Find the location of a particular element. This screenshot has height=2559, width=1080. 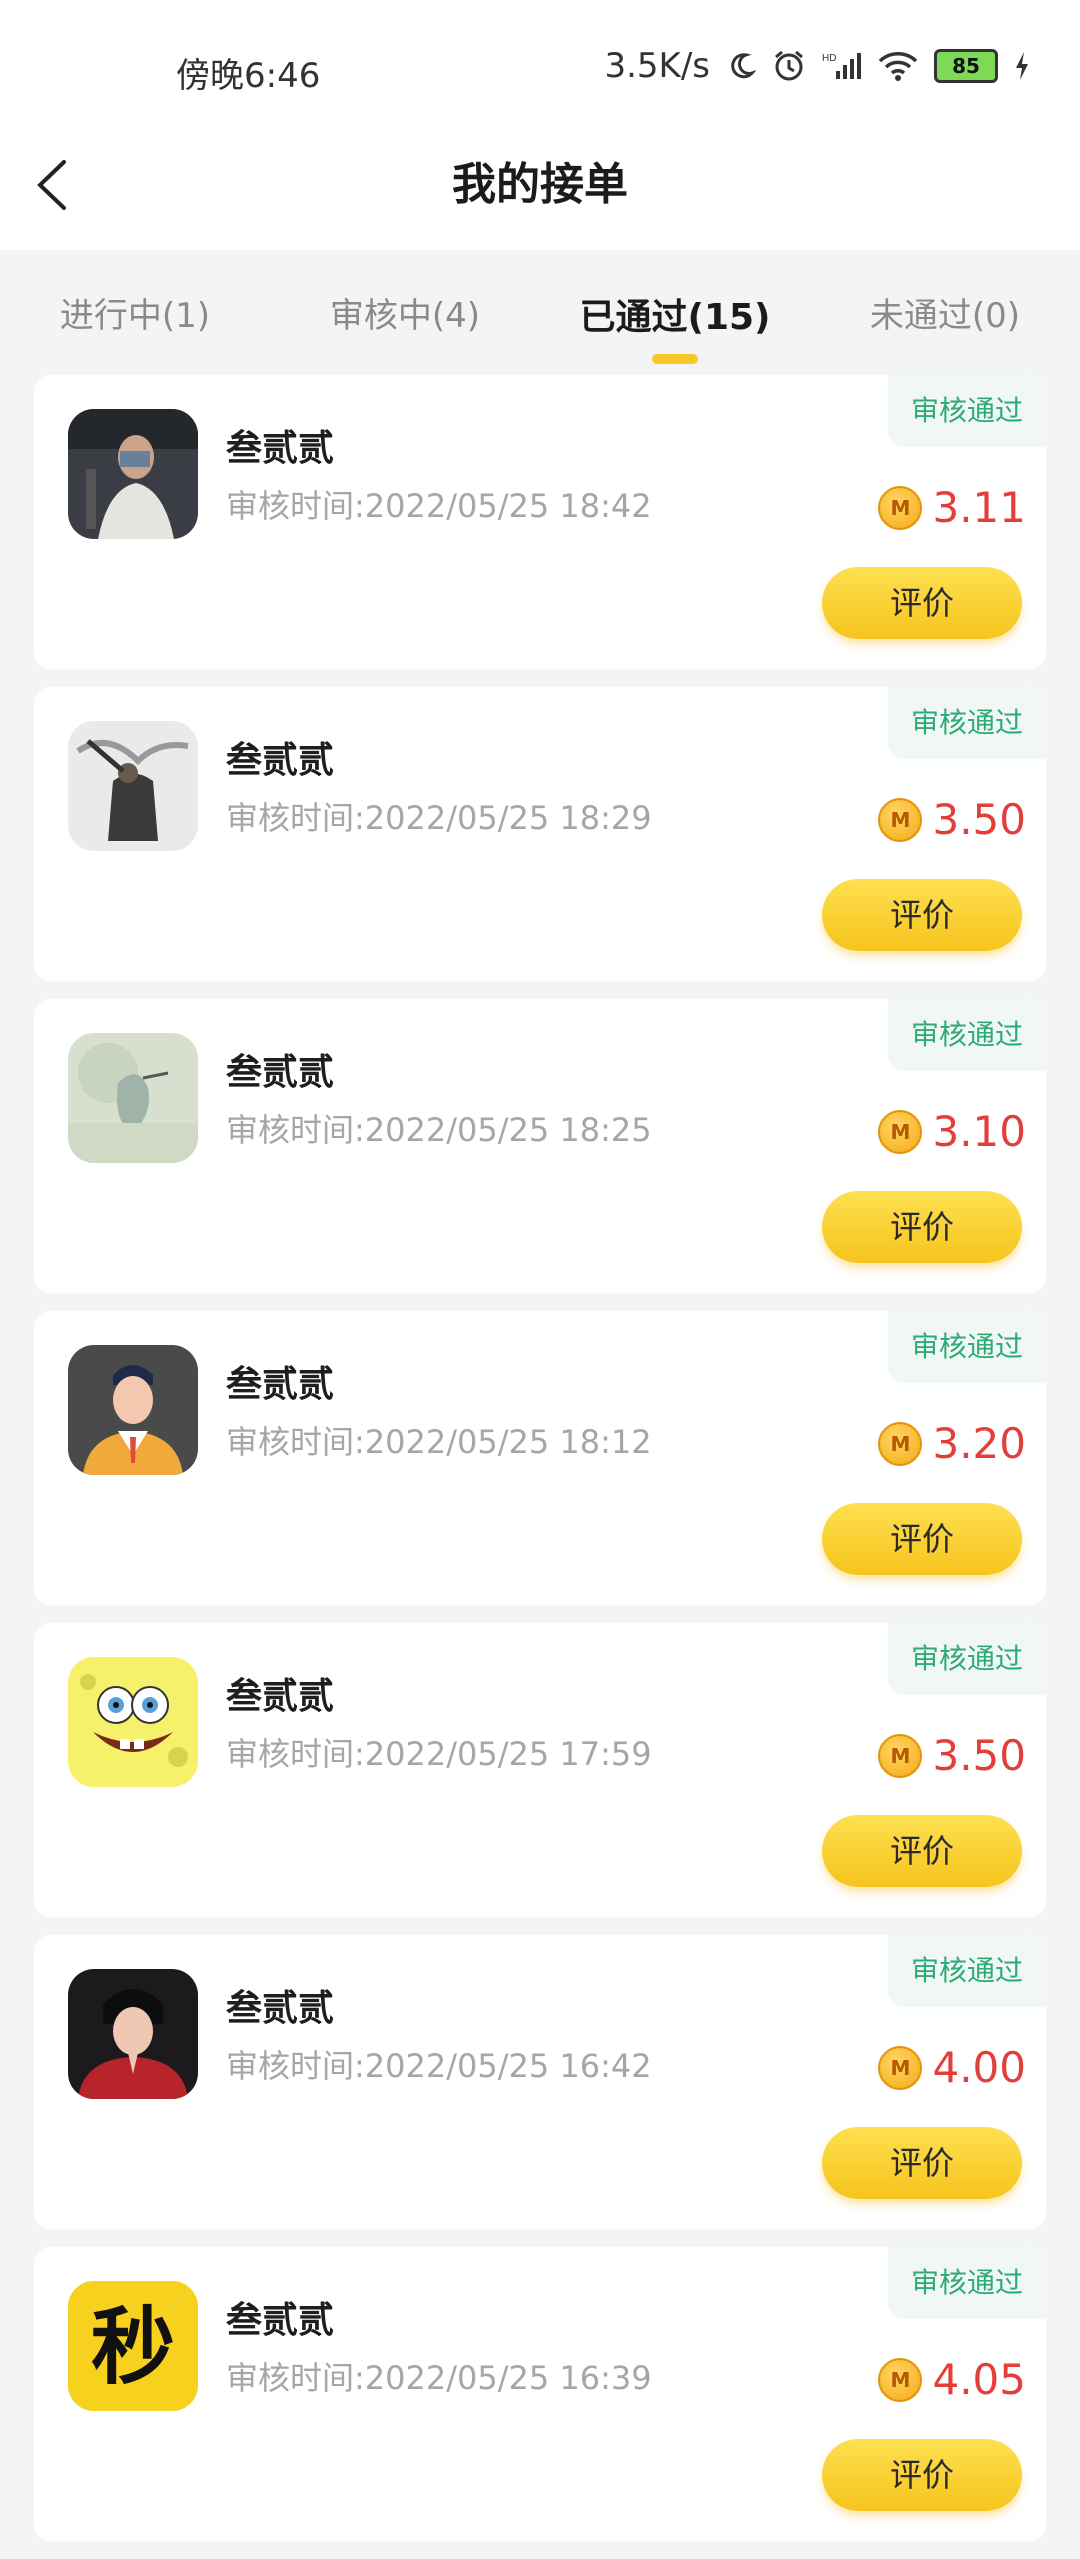

tab-rejected: 未通过(0) is located at coordinates (945, 310).